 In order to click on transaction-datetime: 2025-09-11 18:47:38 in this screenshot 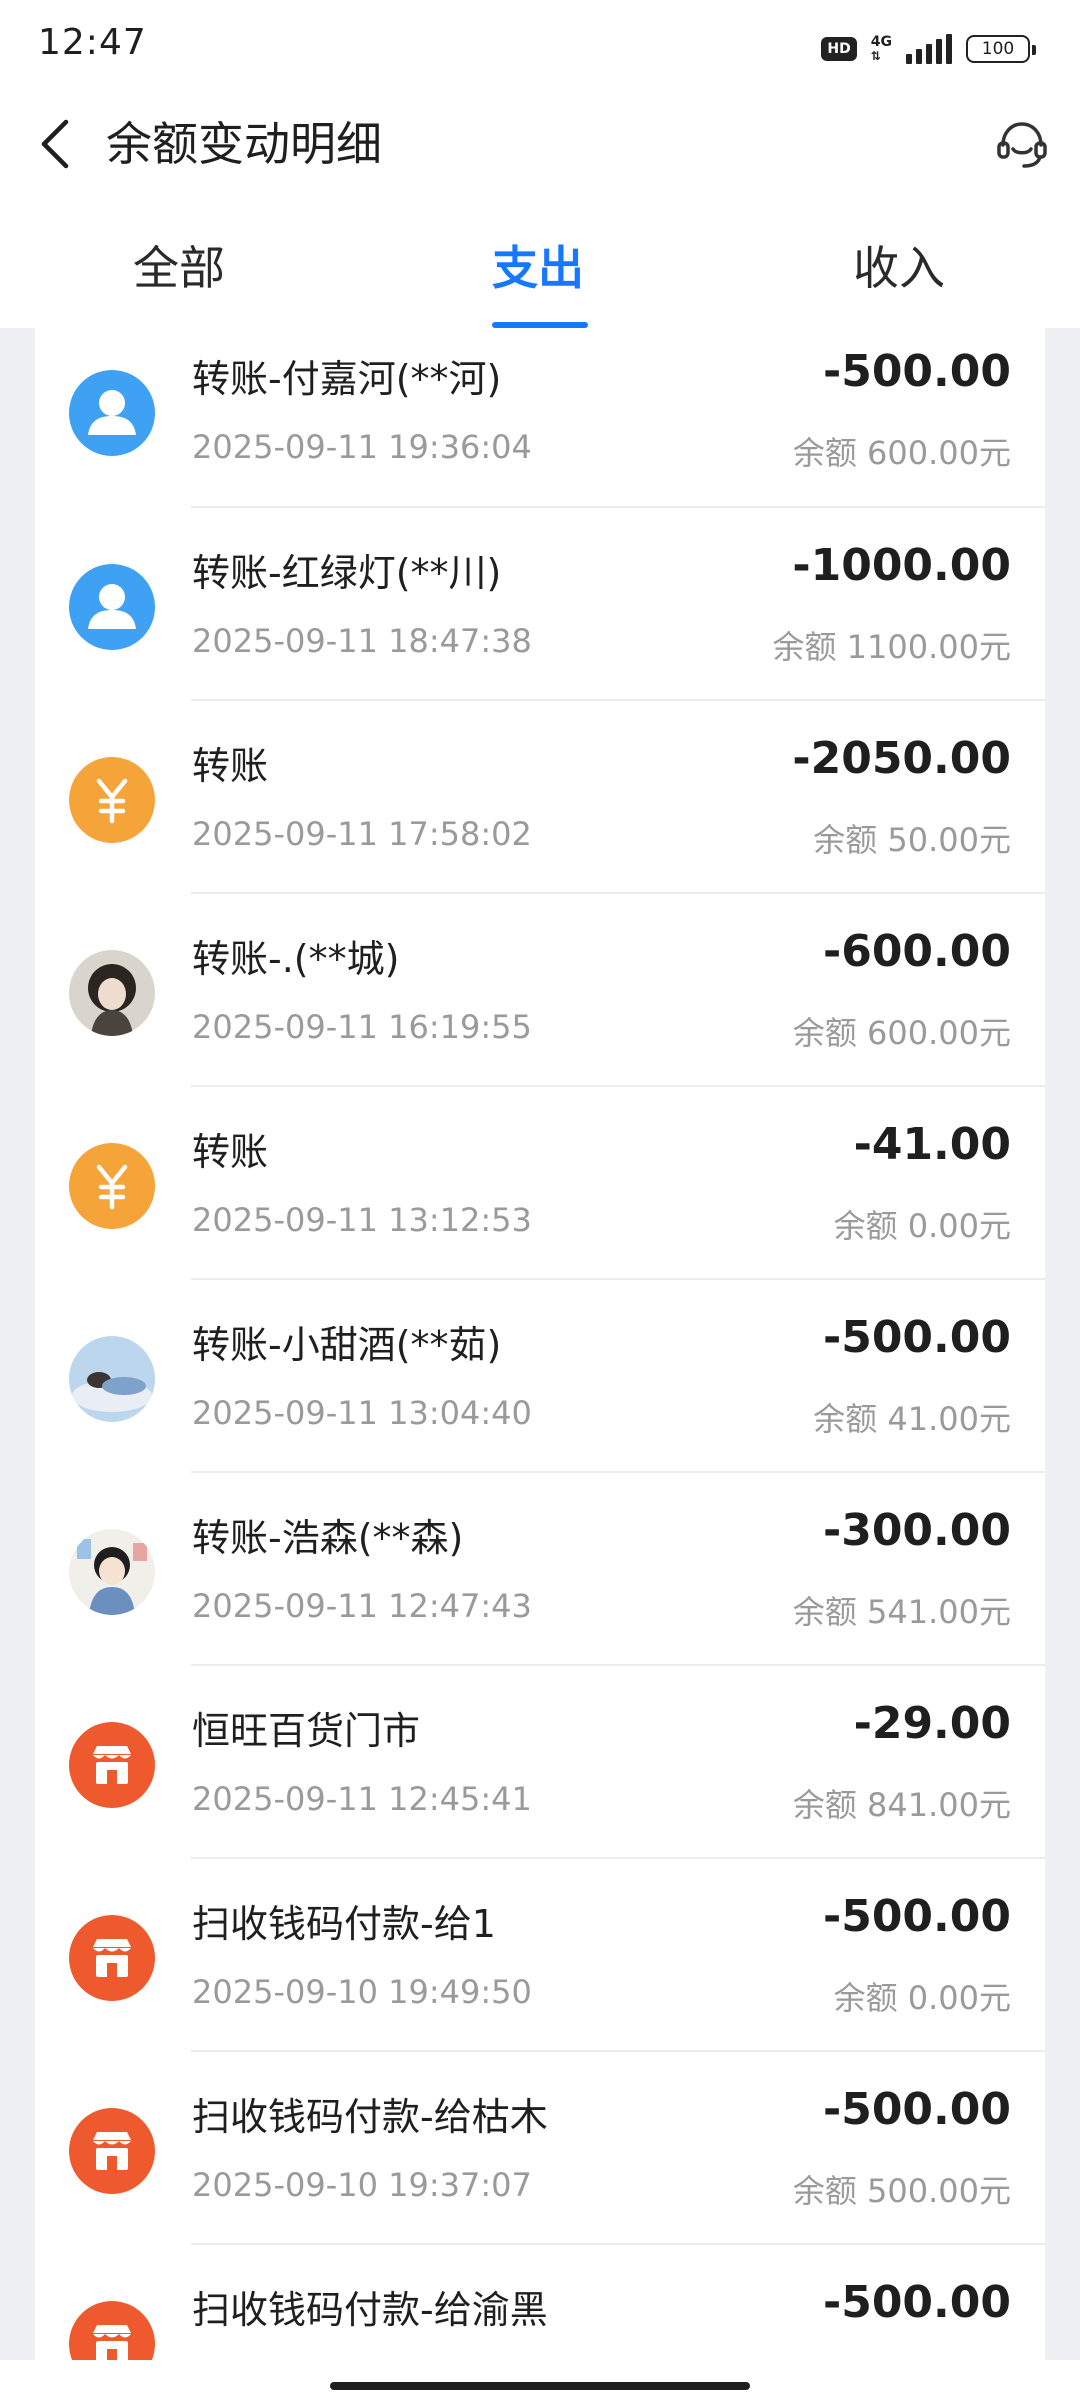, I will do `click(362, 641)`.